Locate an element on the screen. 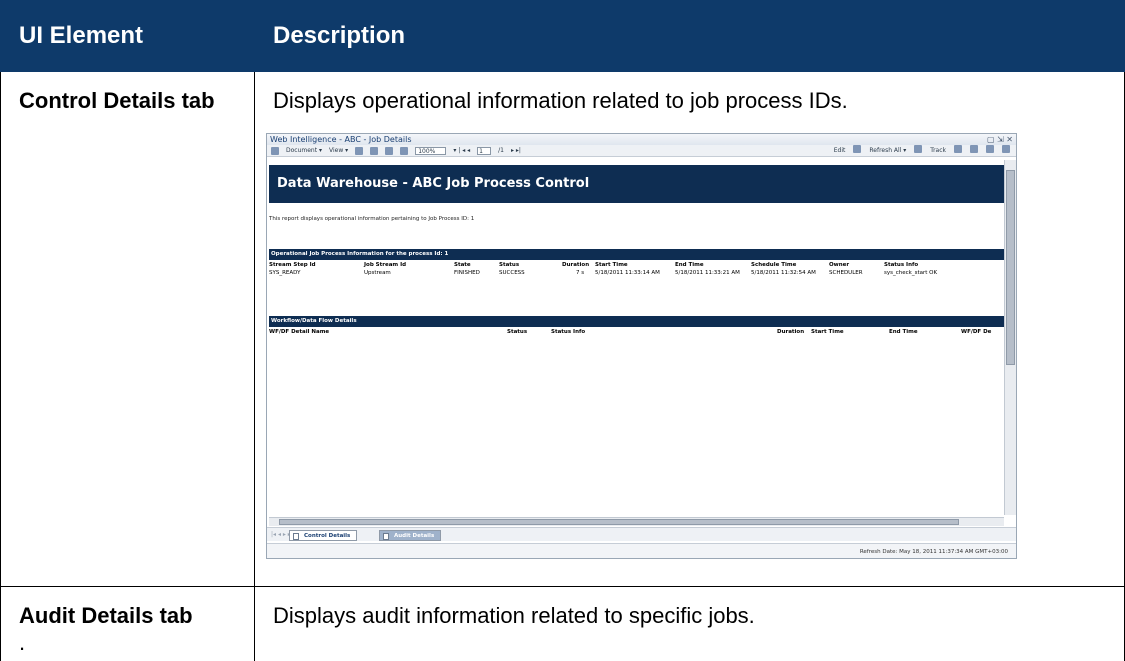 Image resolution: width=1125 pixels, height=661 pixels. report-title: Data Warehouse - ABC Job Process Control is located at coordinates (636, 184).